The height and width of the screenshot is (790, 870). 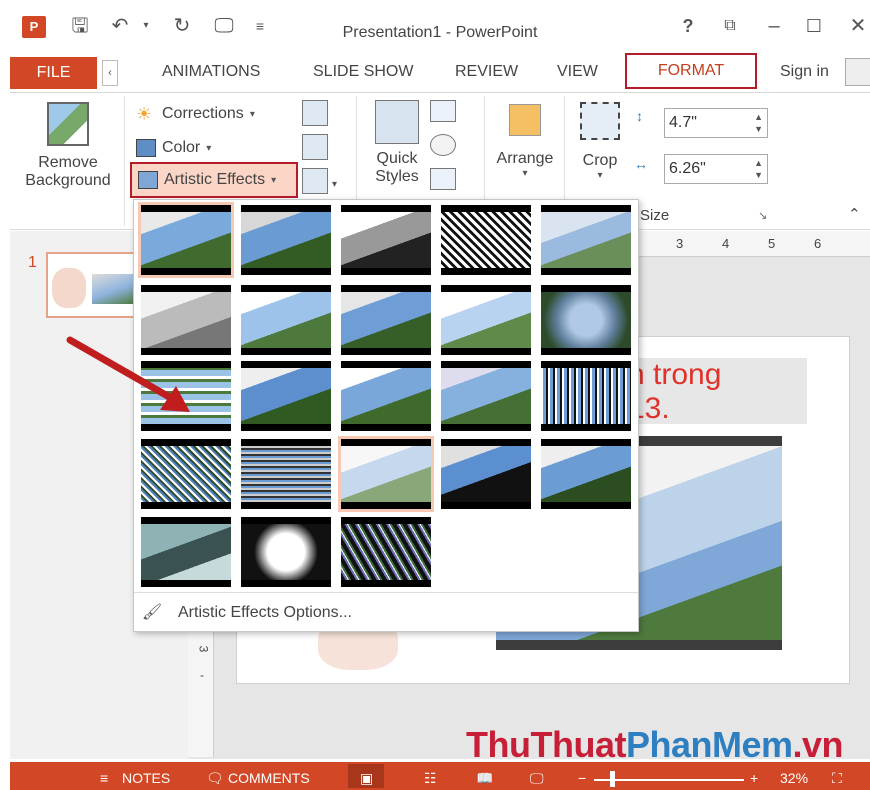 I want to click on remove-background-icon, so click(x=68, y=124).